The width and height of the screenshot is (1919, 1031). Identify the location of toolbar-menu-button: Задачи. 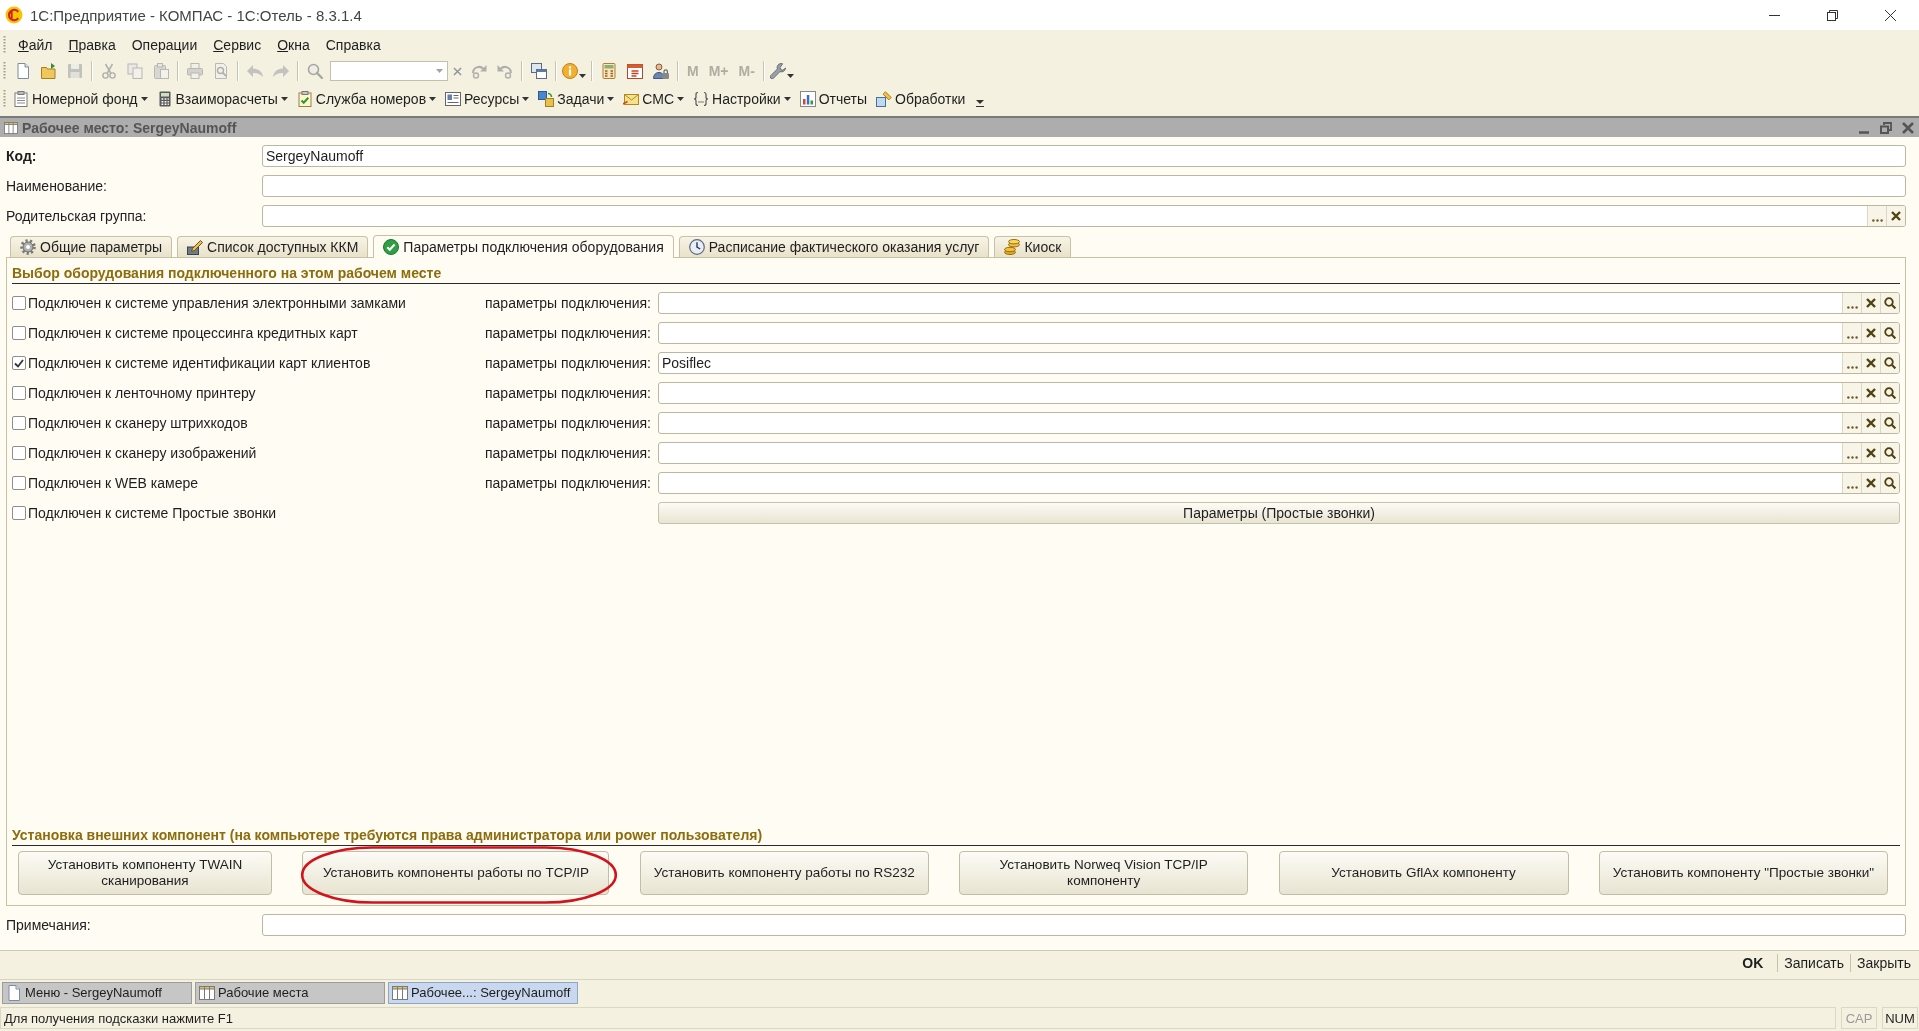
(576, 99).